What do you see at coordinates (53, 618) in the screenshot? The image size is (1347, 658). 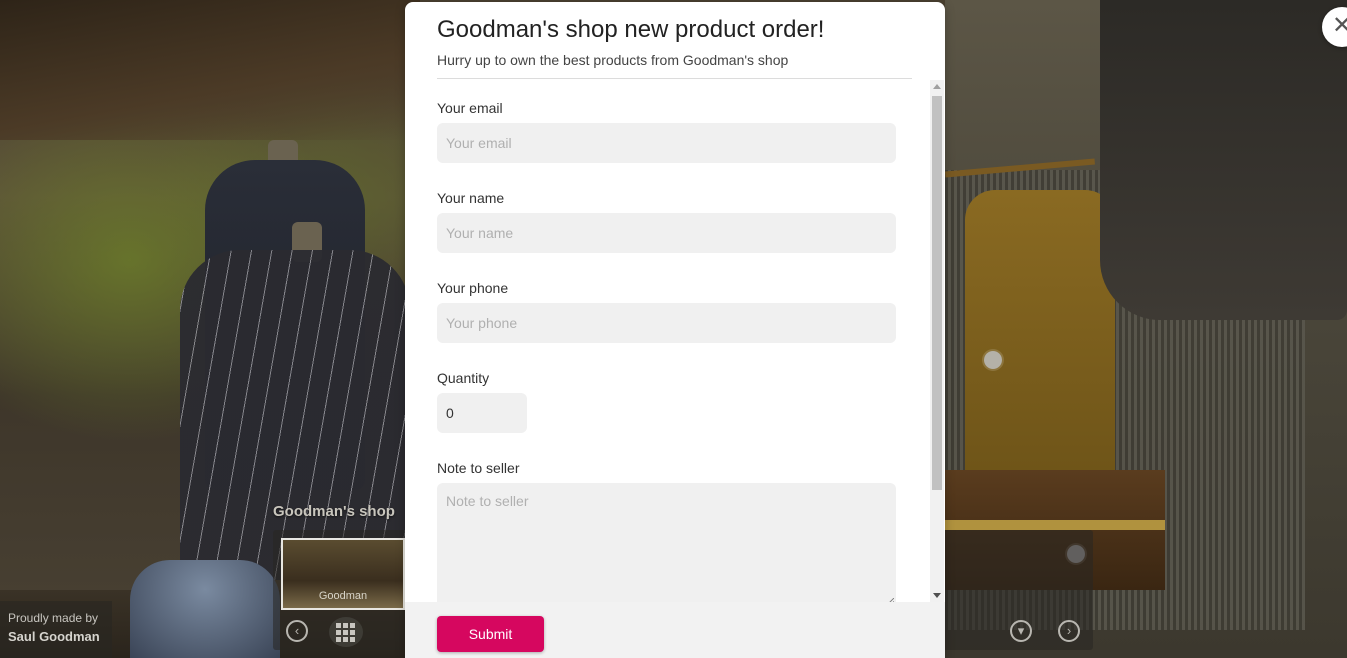 I see `credit-line1: Proudly made by` at bounding box center [53, 618].